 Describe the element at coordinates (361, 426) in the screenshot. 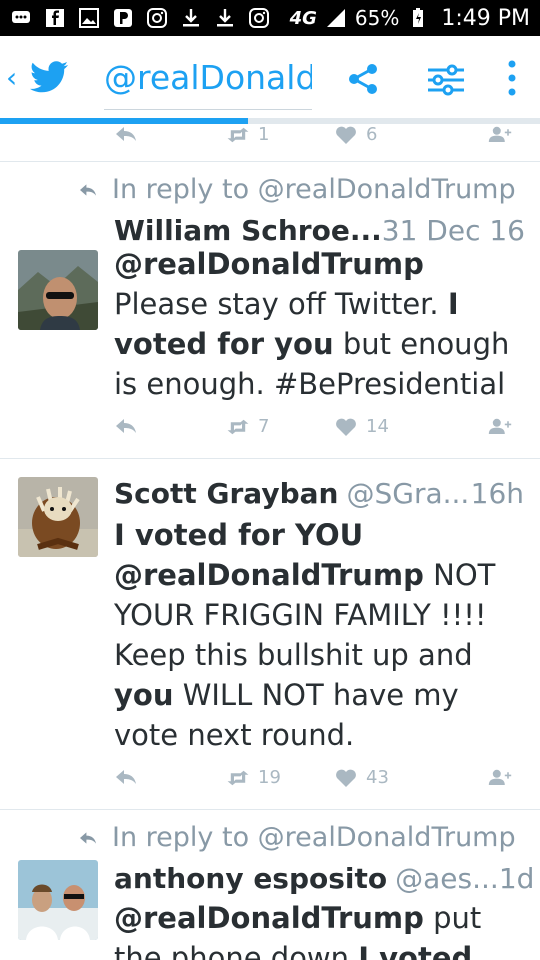

I see `like-button: 14` at that location.